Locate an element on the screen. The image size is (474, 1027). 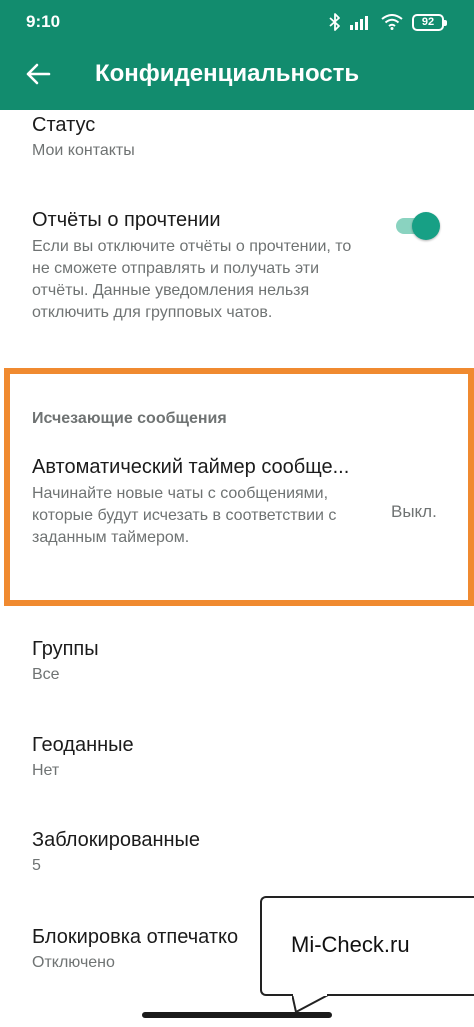
back-button is located at coordinates (38, 76).